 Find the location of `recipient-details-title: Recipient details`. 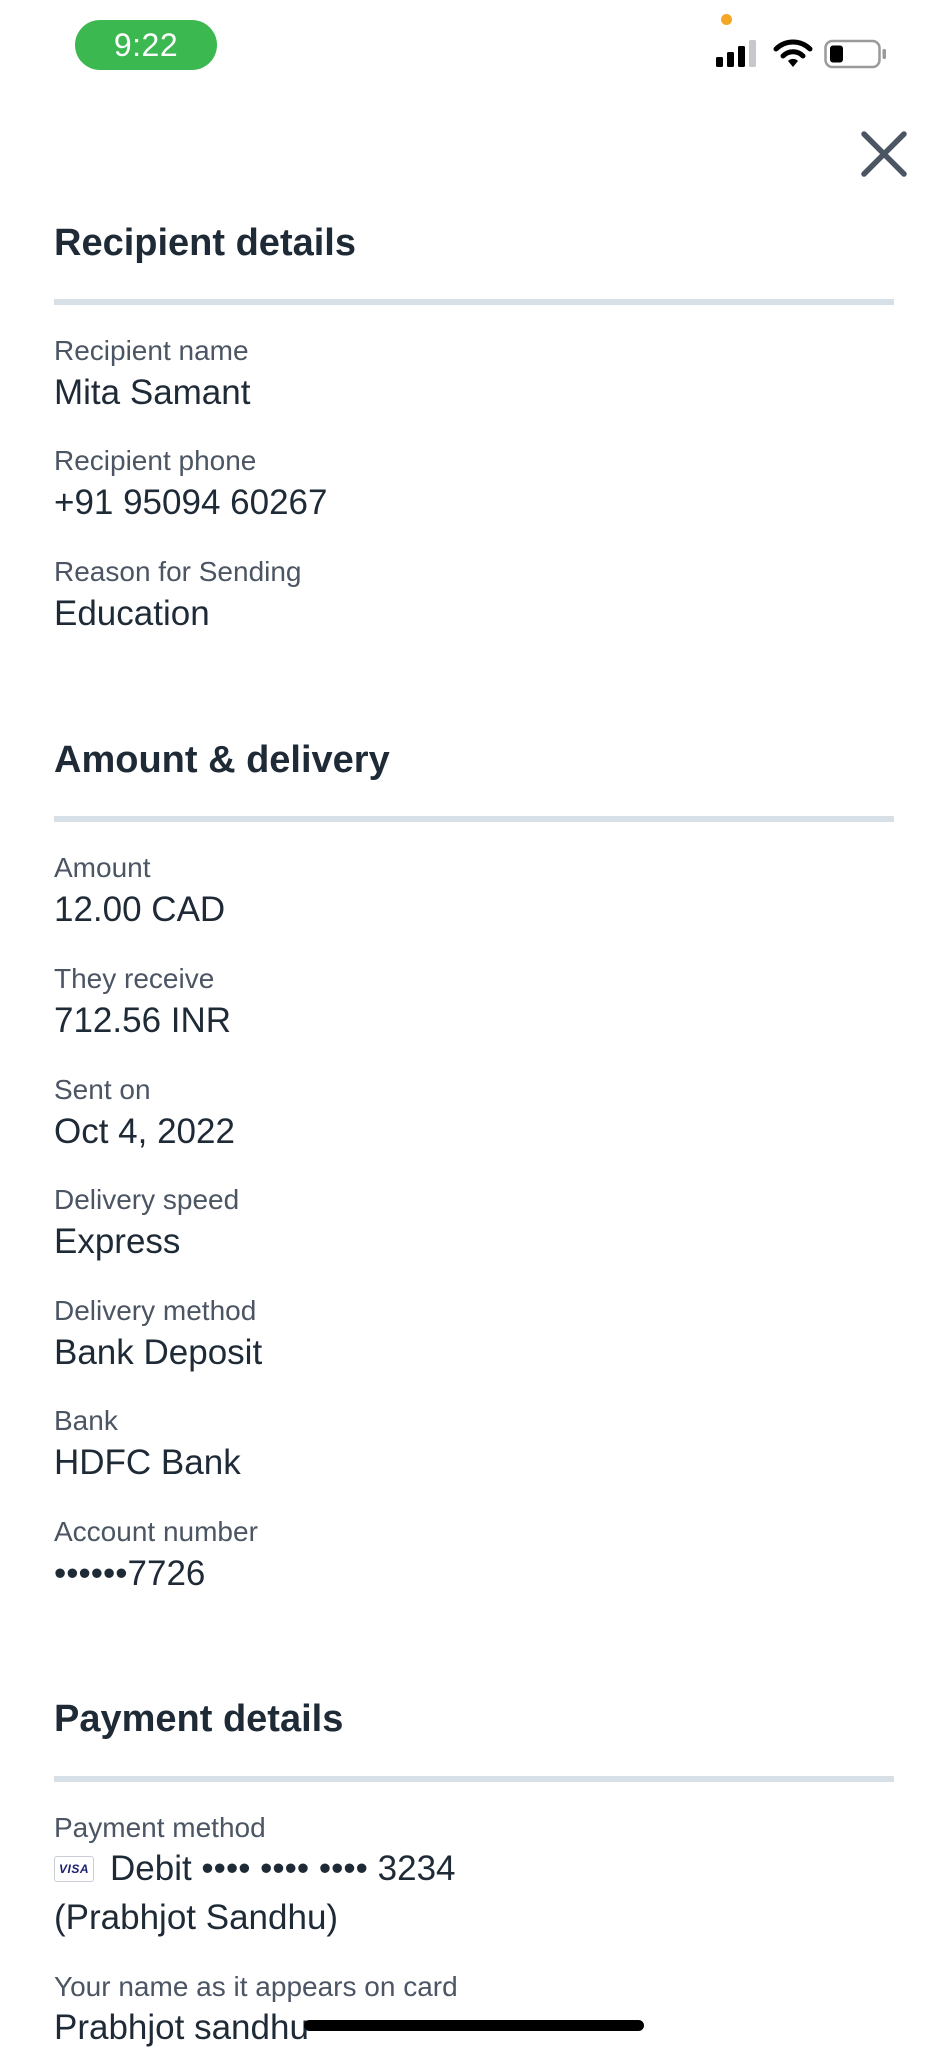

recipient-details-title: Recipient details is located at coordinates (205, 243).